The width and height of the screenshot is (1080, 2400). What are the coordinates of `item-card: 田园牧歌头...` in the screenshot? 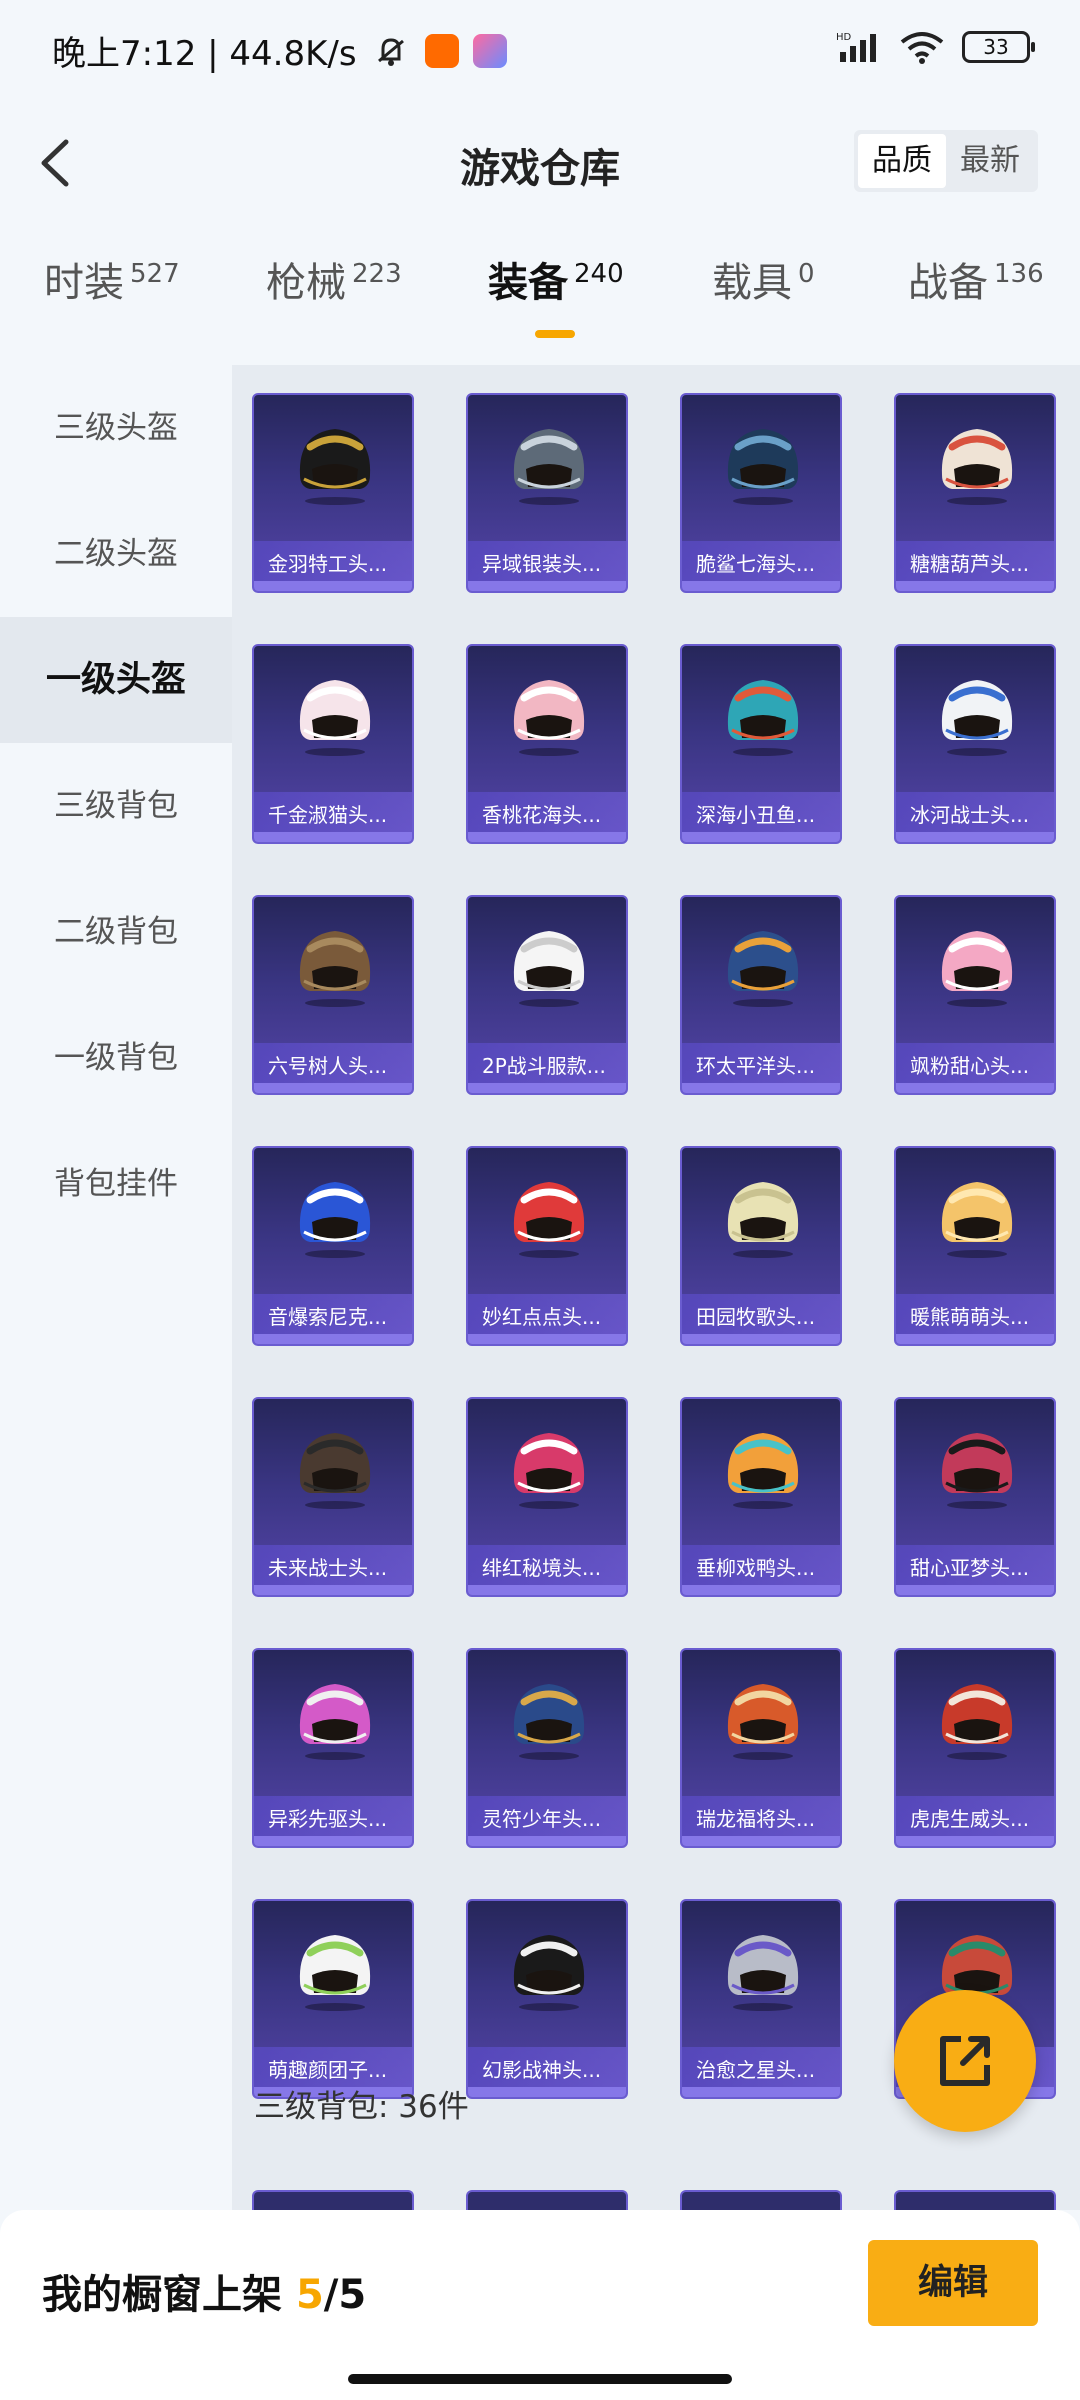 It's located at (761, 1246).